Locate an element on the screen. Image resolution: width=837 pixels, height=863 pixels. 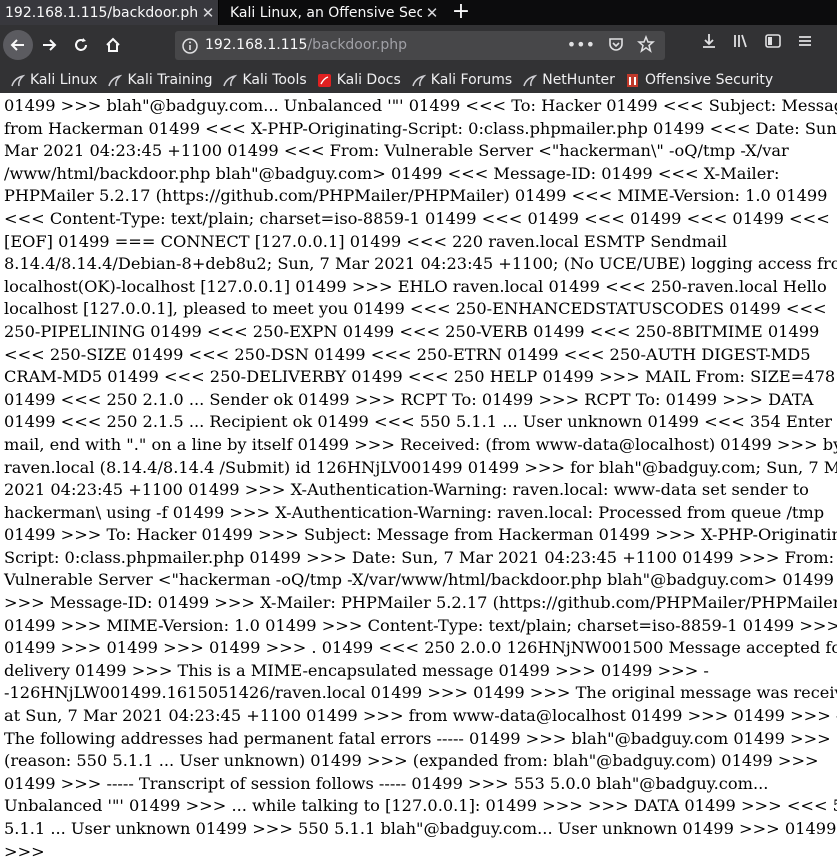
forward-button is located at coordinates (49, 45).